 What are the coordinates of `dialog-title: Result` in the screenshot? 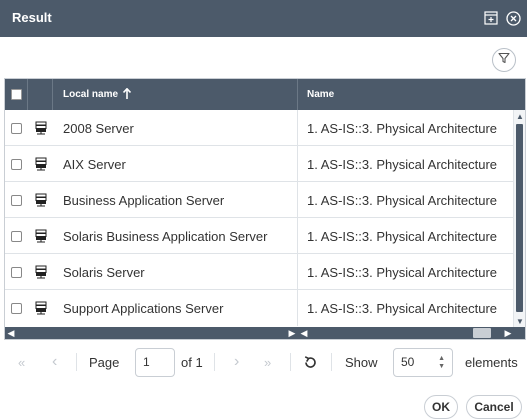 It's located at (32, 17).